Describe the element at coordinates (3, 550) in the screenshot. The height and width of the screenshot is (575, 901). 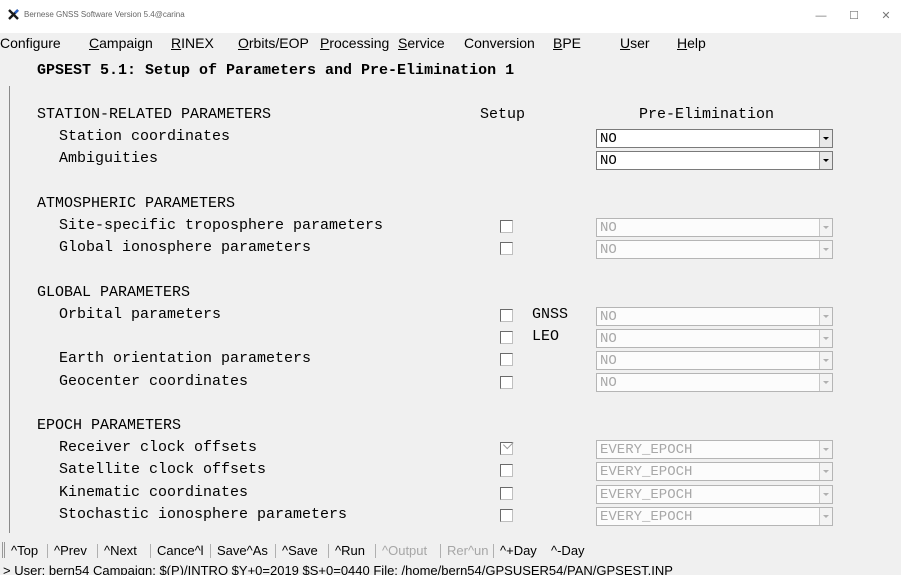
I see `toolbar-grip` at that location.